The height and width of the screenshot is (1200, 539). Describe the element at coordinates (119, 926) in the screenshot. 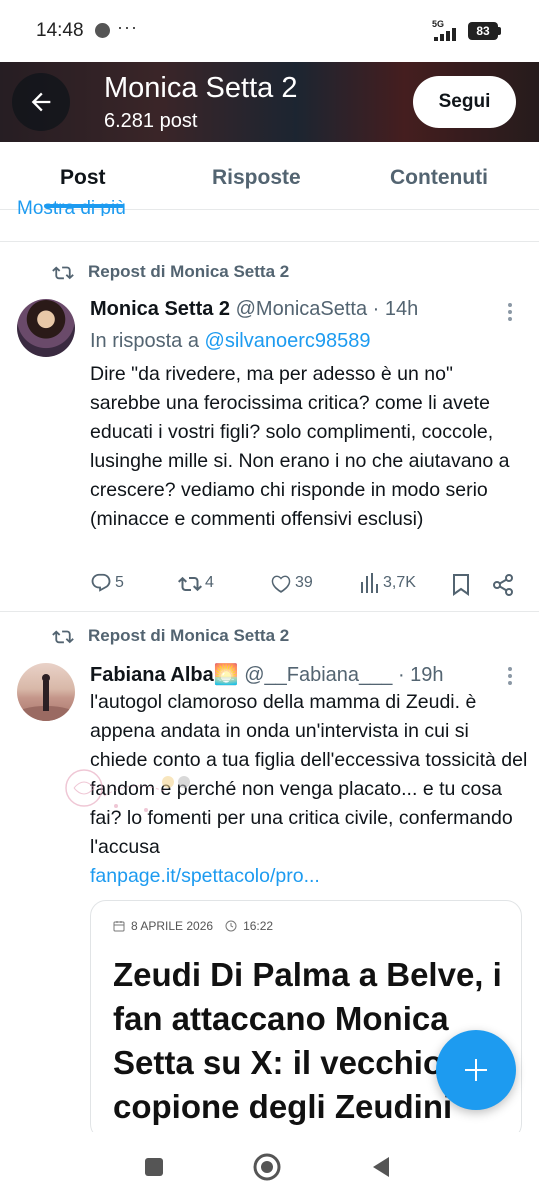

I see `calendar-icon` at that location.